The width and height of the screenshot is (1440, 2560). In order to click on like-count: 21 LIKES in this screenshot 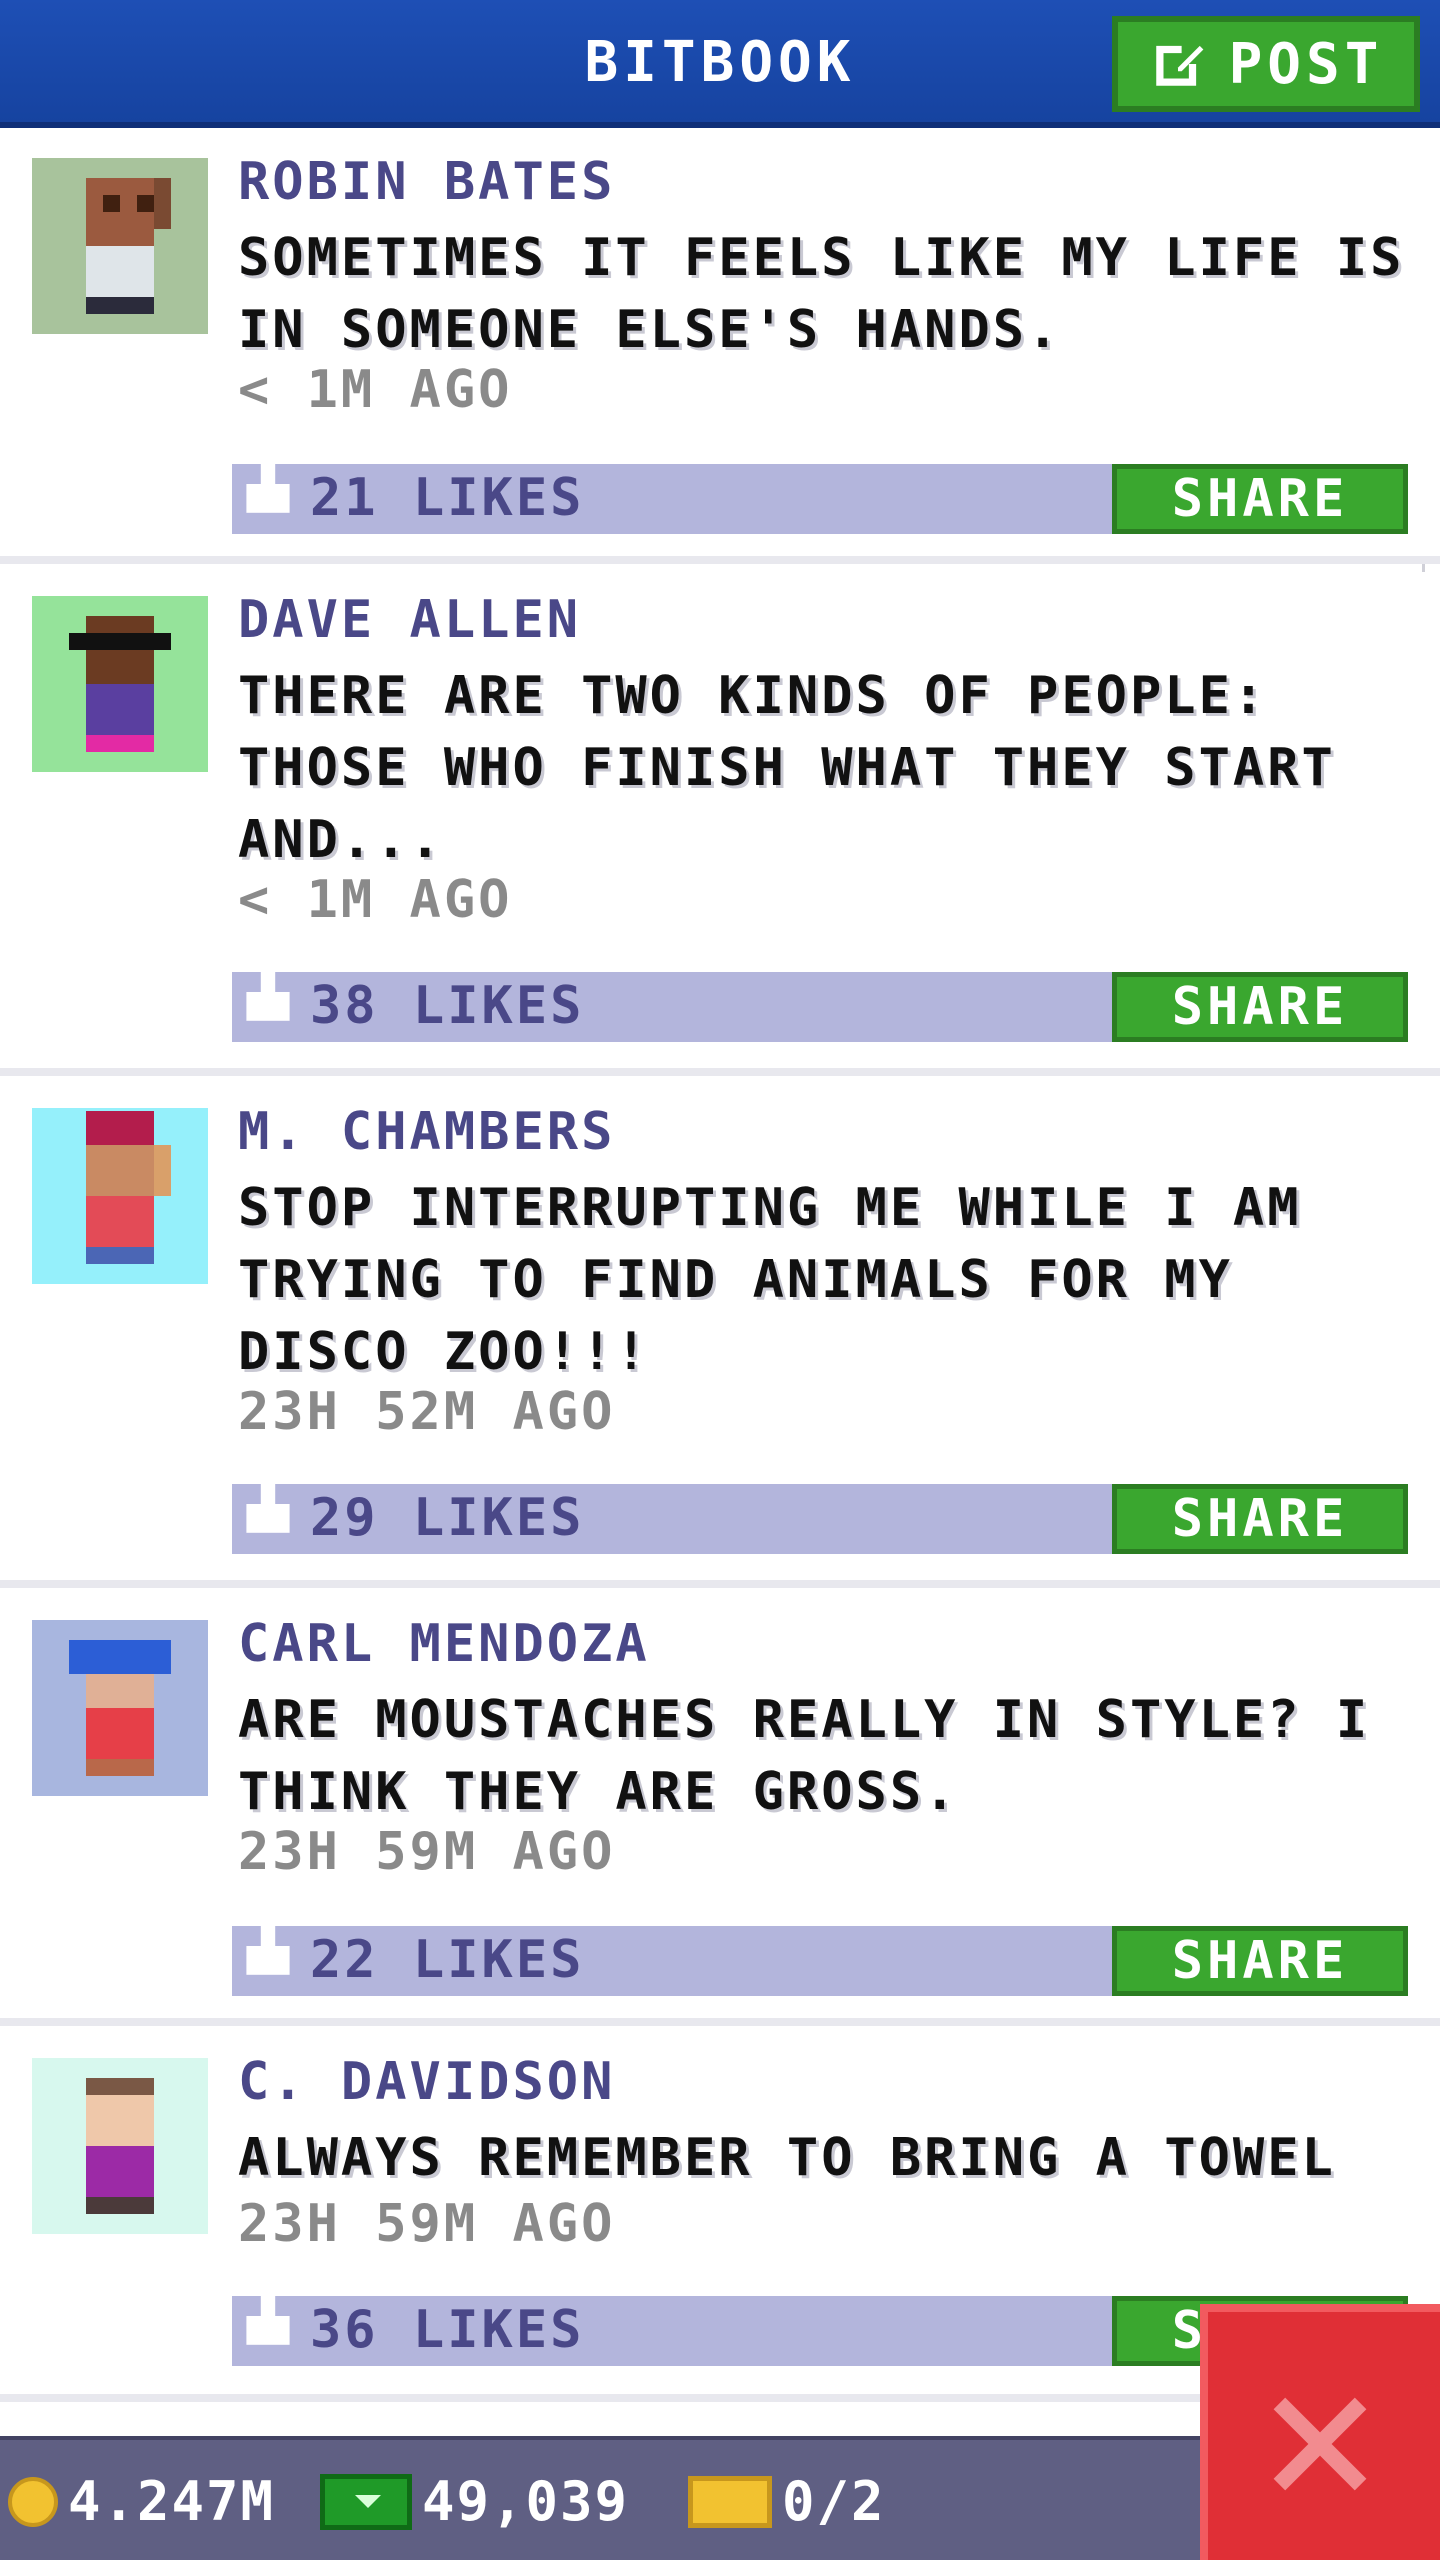, I will do `click(447, 498)`.